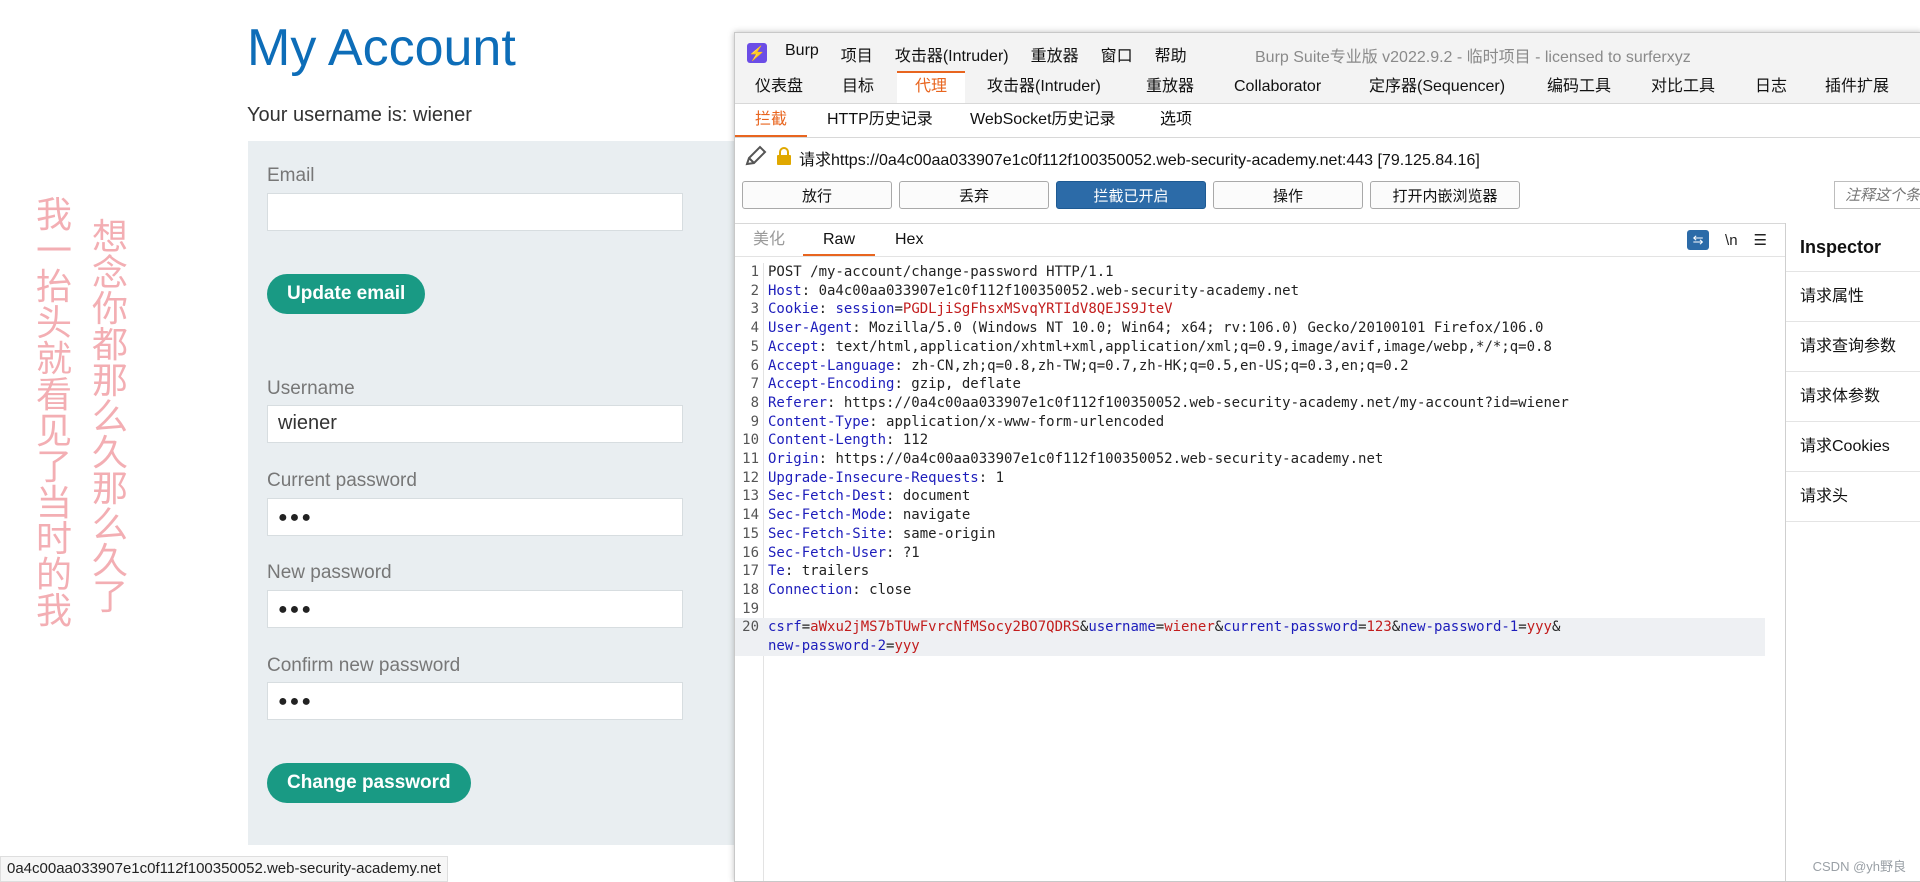 This screenshot has width=1920, height=882. I want to click on inspector-cookies: 请求Cookies, so click(1853, 446).